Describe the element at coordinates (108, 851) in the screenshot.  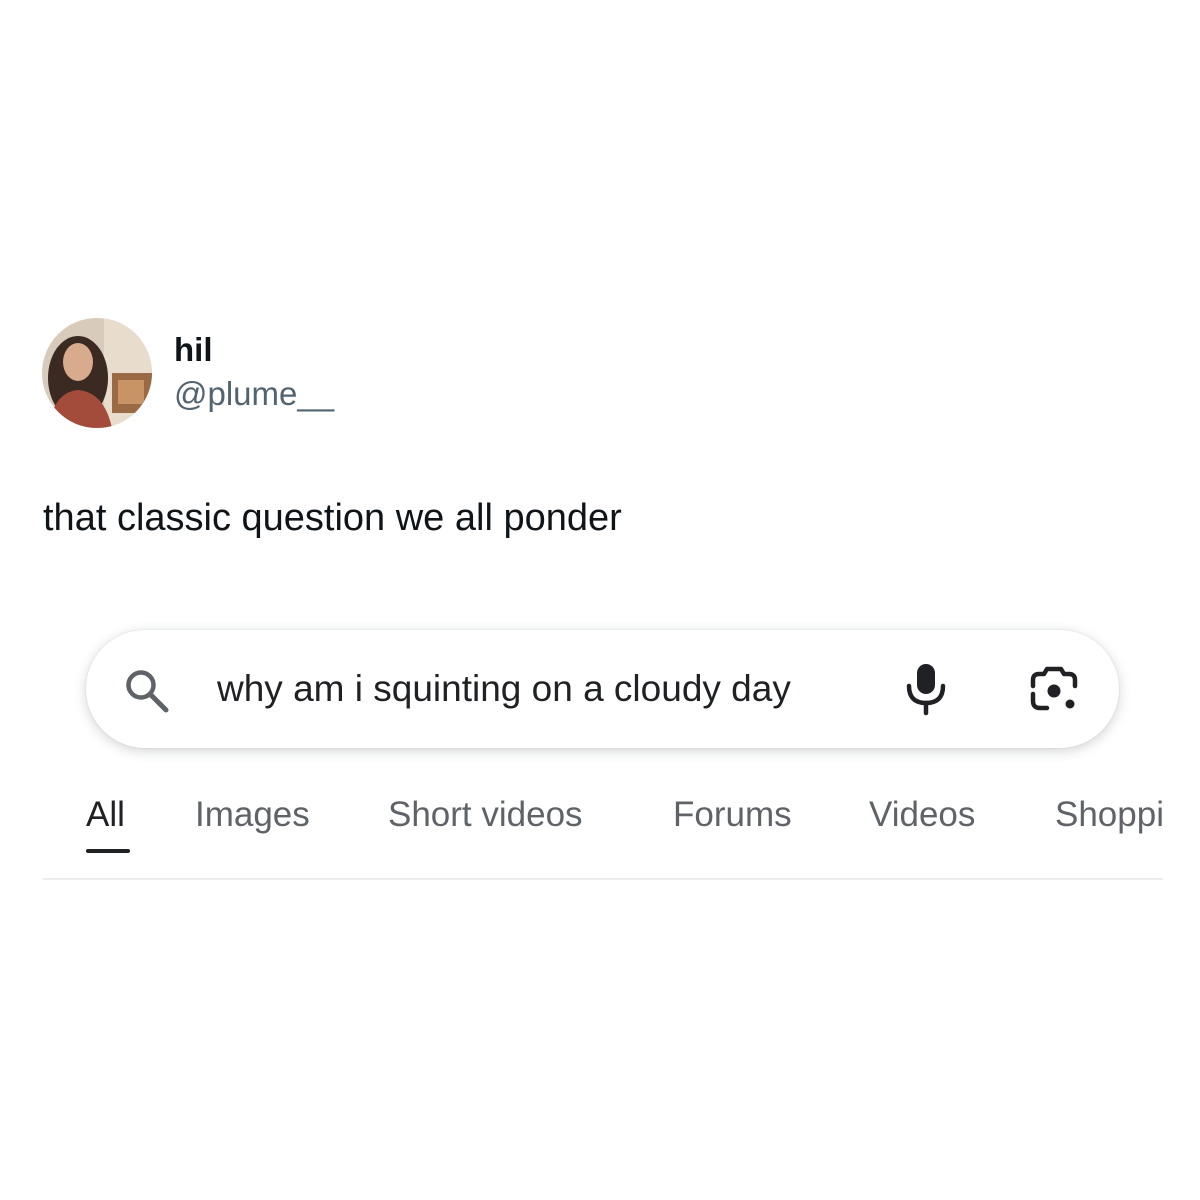
I see `active-tab-indicator` at that location.